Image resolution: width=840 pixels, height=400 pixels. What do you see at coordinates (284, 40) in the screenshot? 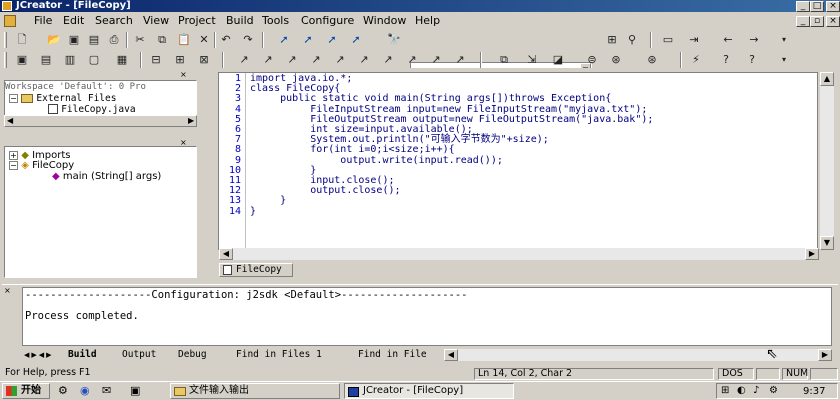
I see `bookmark-icon: ➚` at bounding box center [284, 40].